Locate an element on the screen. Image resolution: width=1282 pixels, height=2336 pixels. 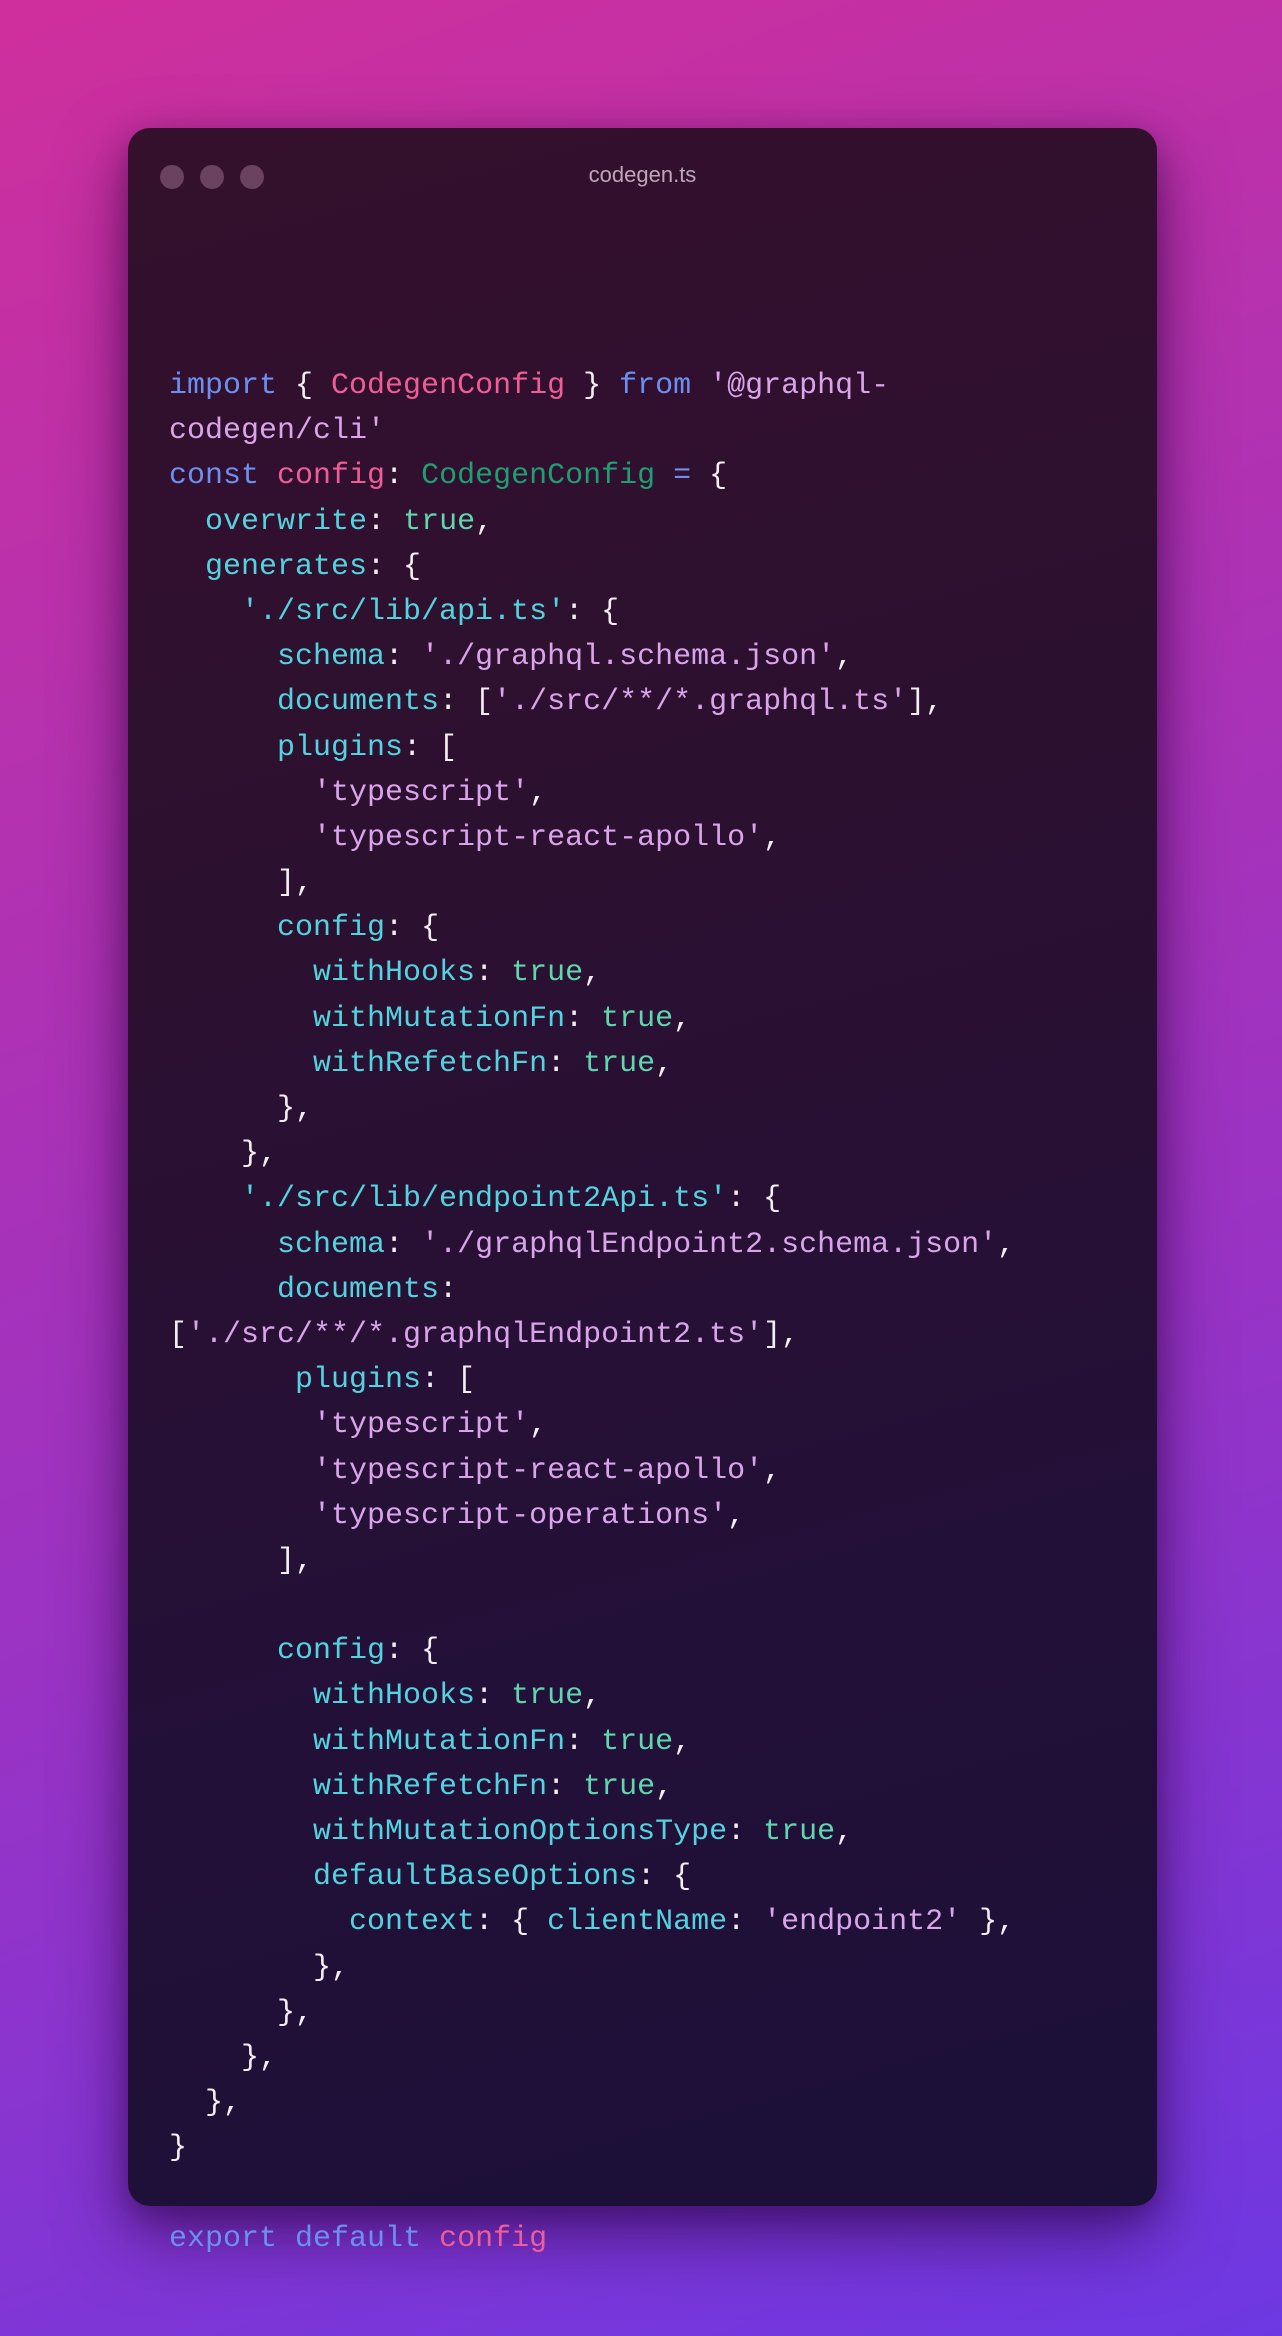
code-line: } is located at coordinates (592, 2148).